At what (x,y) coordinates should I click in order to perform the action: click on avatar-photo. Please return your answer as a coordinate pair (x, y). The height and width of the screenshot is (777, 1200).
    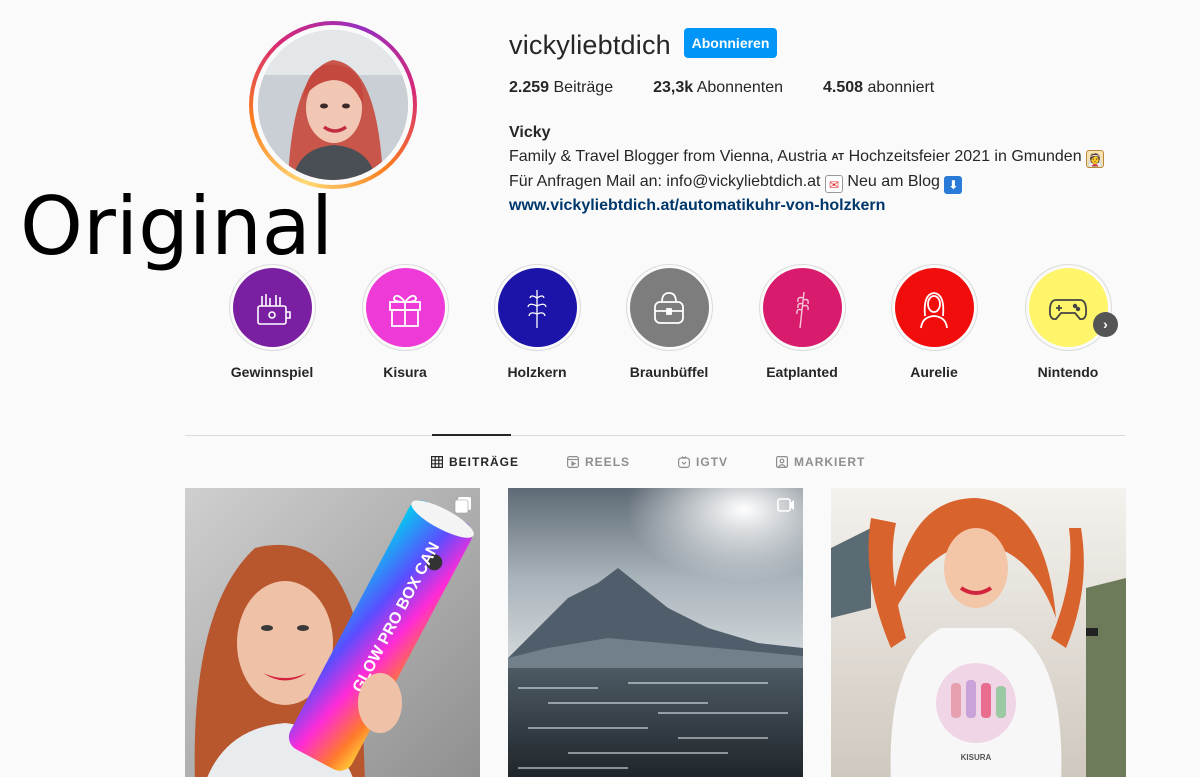
    Looking at the image, I should click on (333, 105).